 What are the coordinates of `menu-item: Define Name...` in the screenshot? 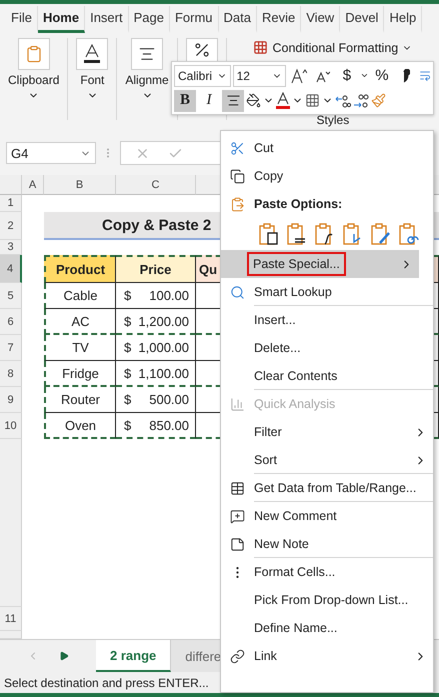 It's located at (327, 628).